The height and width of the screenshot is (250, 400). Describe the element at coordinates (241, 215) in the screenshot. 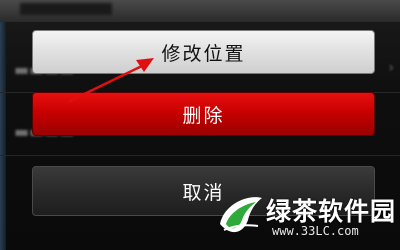

I see `watermark-logo-icon` at that location.